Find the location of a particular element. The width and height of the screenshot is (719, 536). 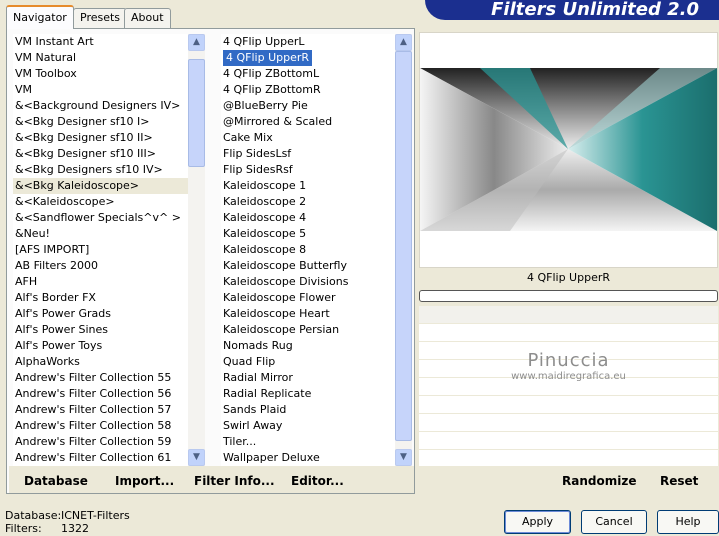

list-item: Swirl Away is located at coordinates (308, 426).